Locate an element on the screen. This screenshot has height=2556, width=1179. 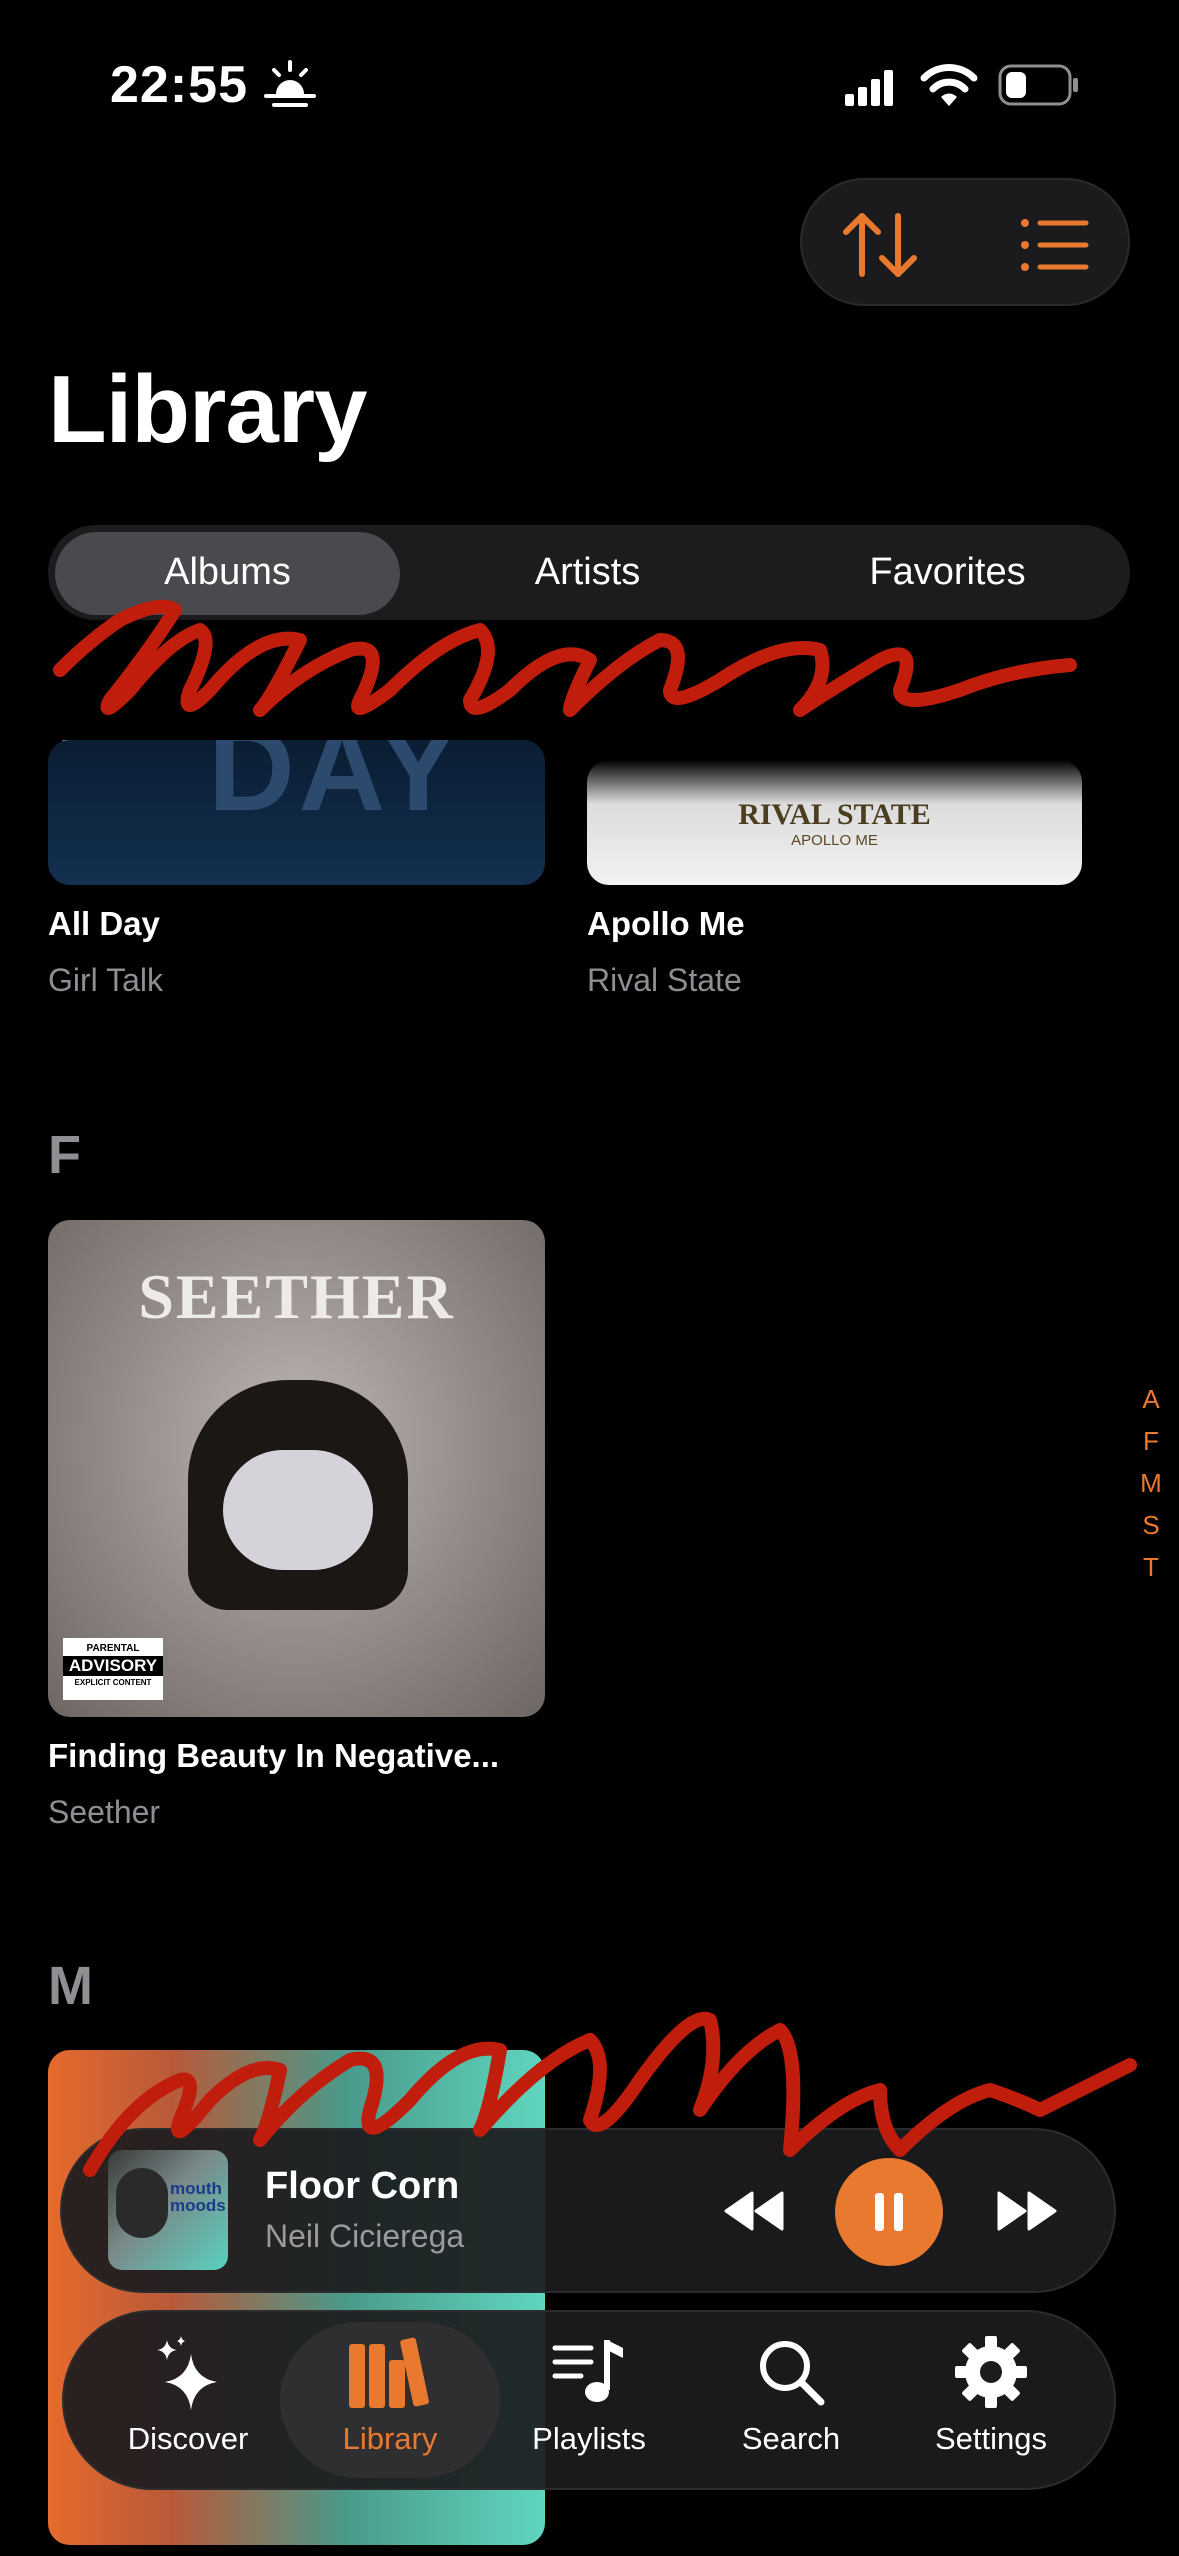
gear-icon is located at coordinates (991, 2372).